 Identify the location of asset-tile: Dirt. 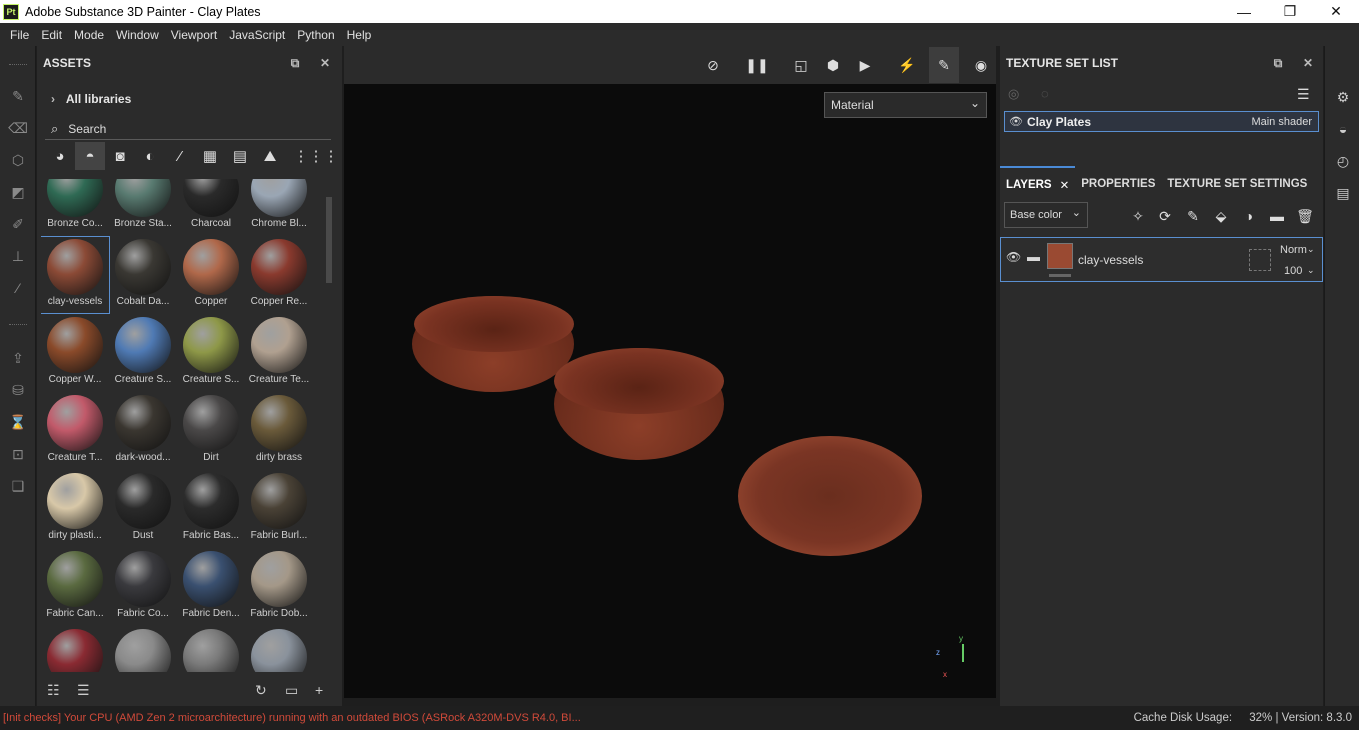
(211, 431).